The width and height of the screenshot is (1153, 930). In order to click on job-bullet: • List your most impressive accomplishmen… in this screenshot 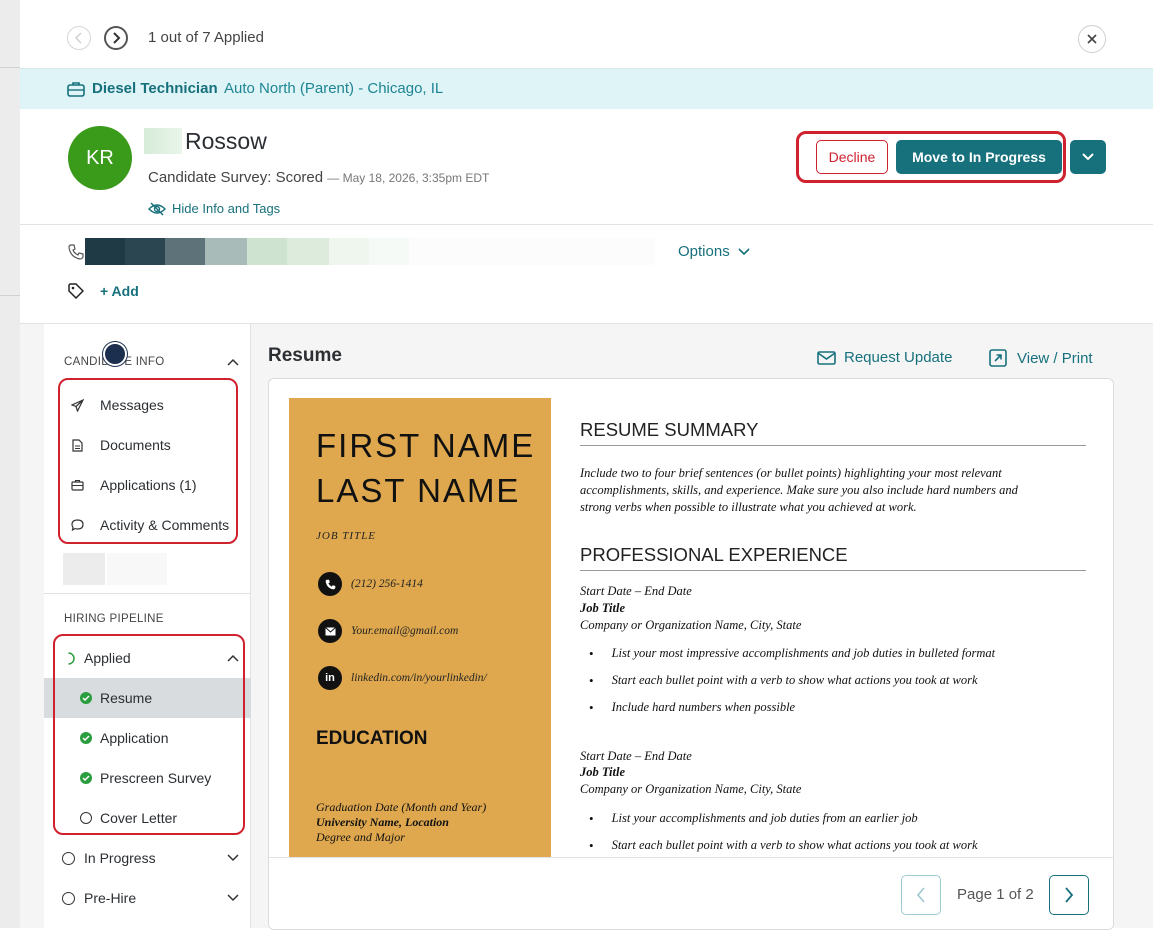, I will do `click(792, 653)`.